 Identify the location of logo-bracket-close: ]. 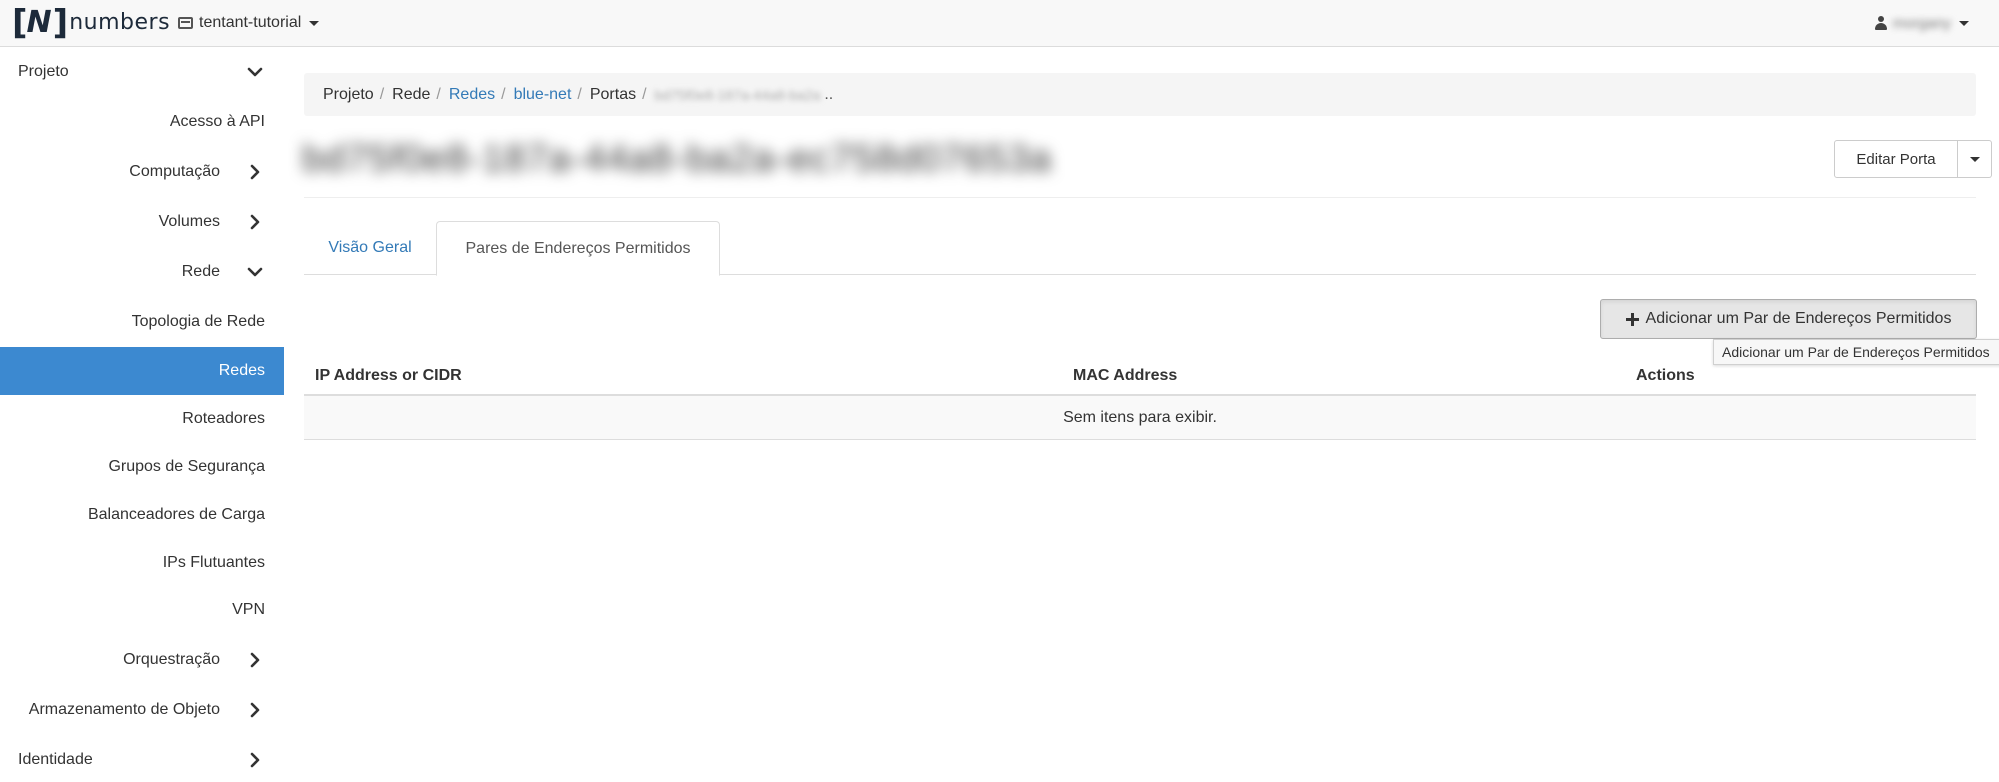
(60, 23).